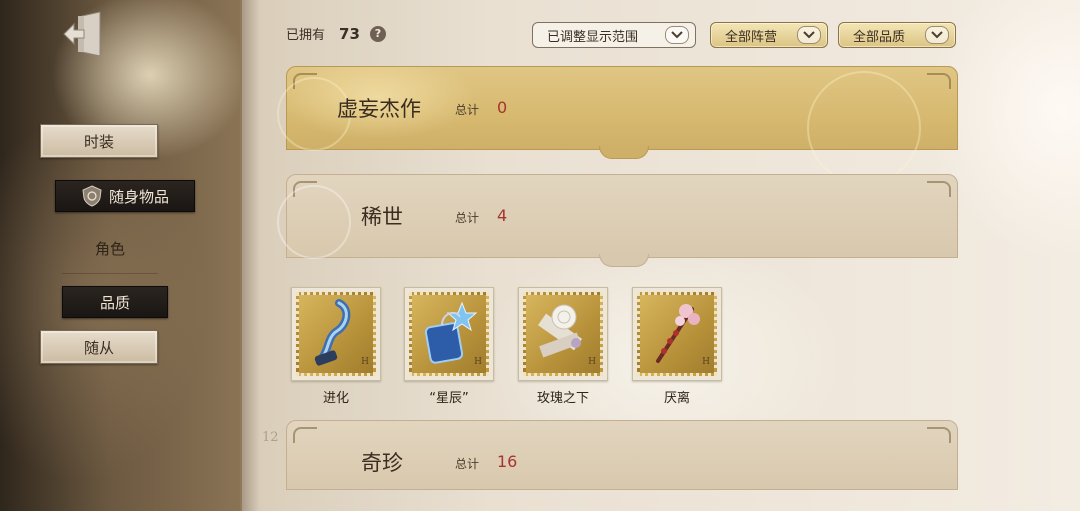 The height and width of the screenshot is (511, 1080). What do you see at coordinates (110, 273) in the screenshot?
I see `sidebar-divider` at bounding box center [110, 273].